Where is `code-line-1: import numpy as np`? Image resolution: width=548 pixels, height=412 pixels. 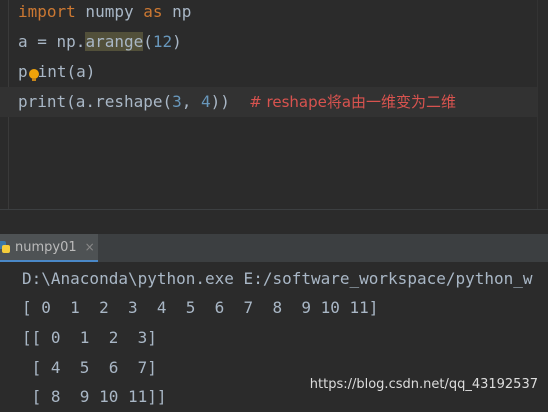 code-line-1: import numpy as np is located at coordinates (104, 13).